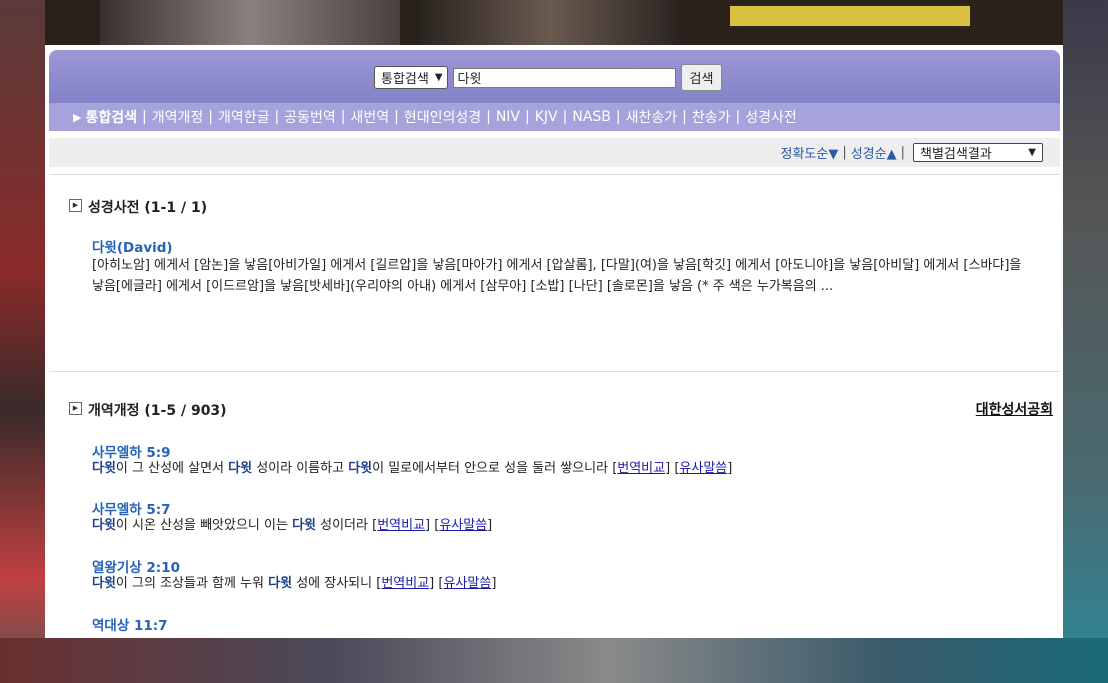  What do you see at coordinates (809, 152) in the screenshot?
I see `sort-accuracy-link: 정확도순▼` at bounding box center [809, 152].